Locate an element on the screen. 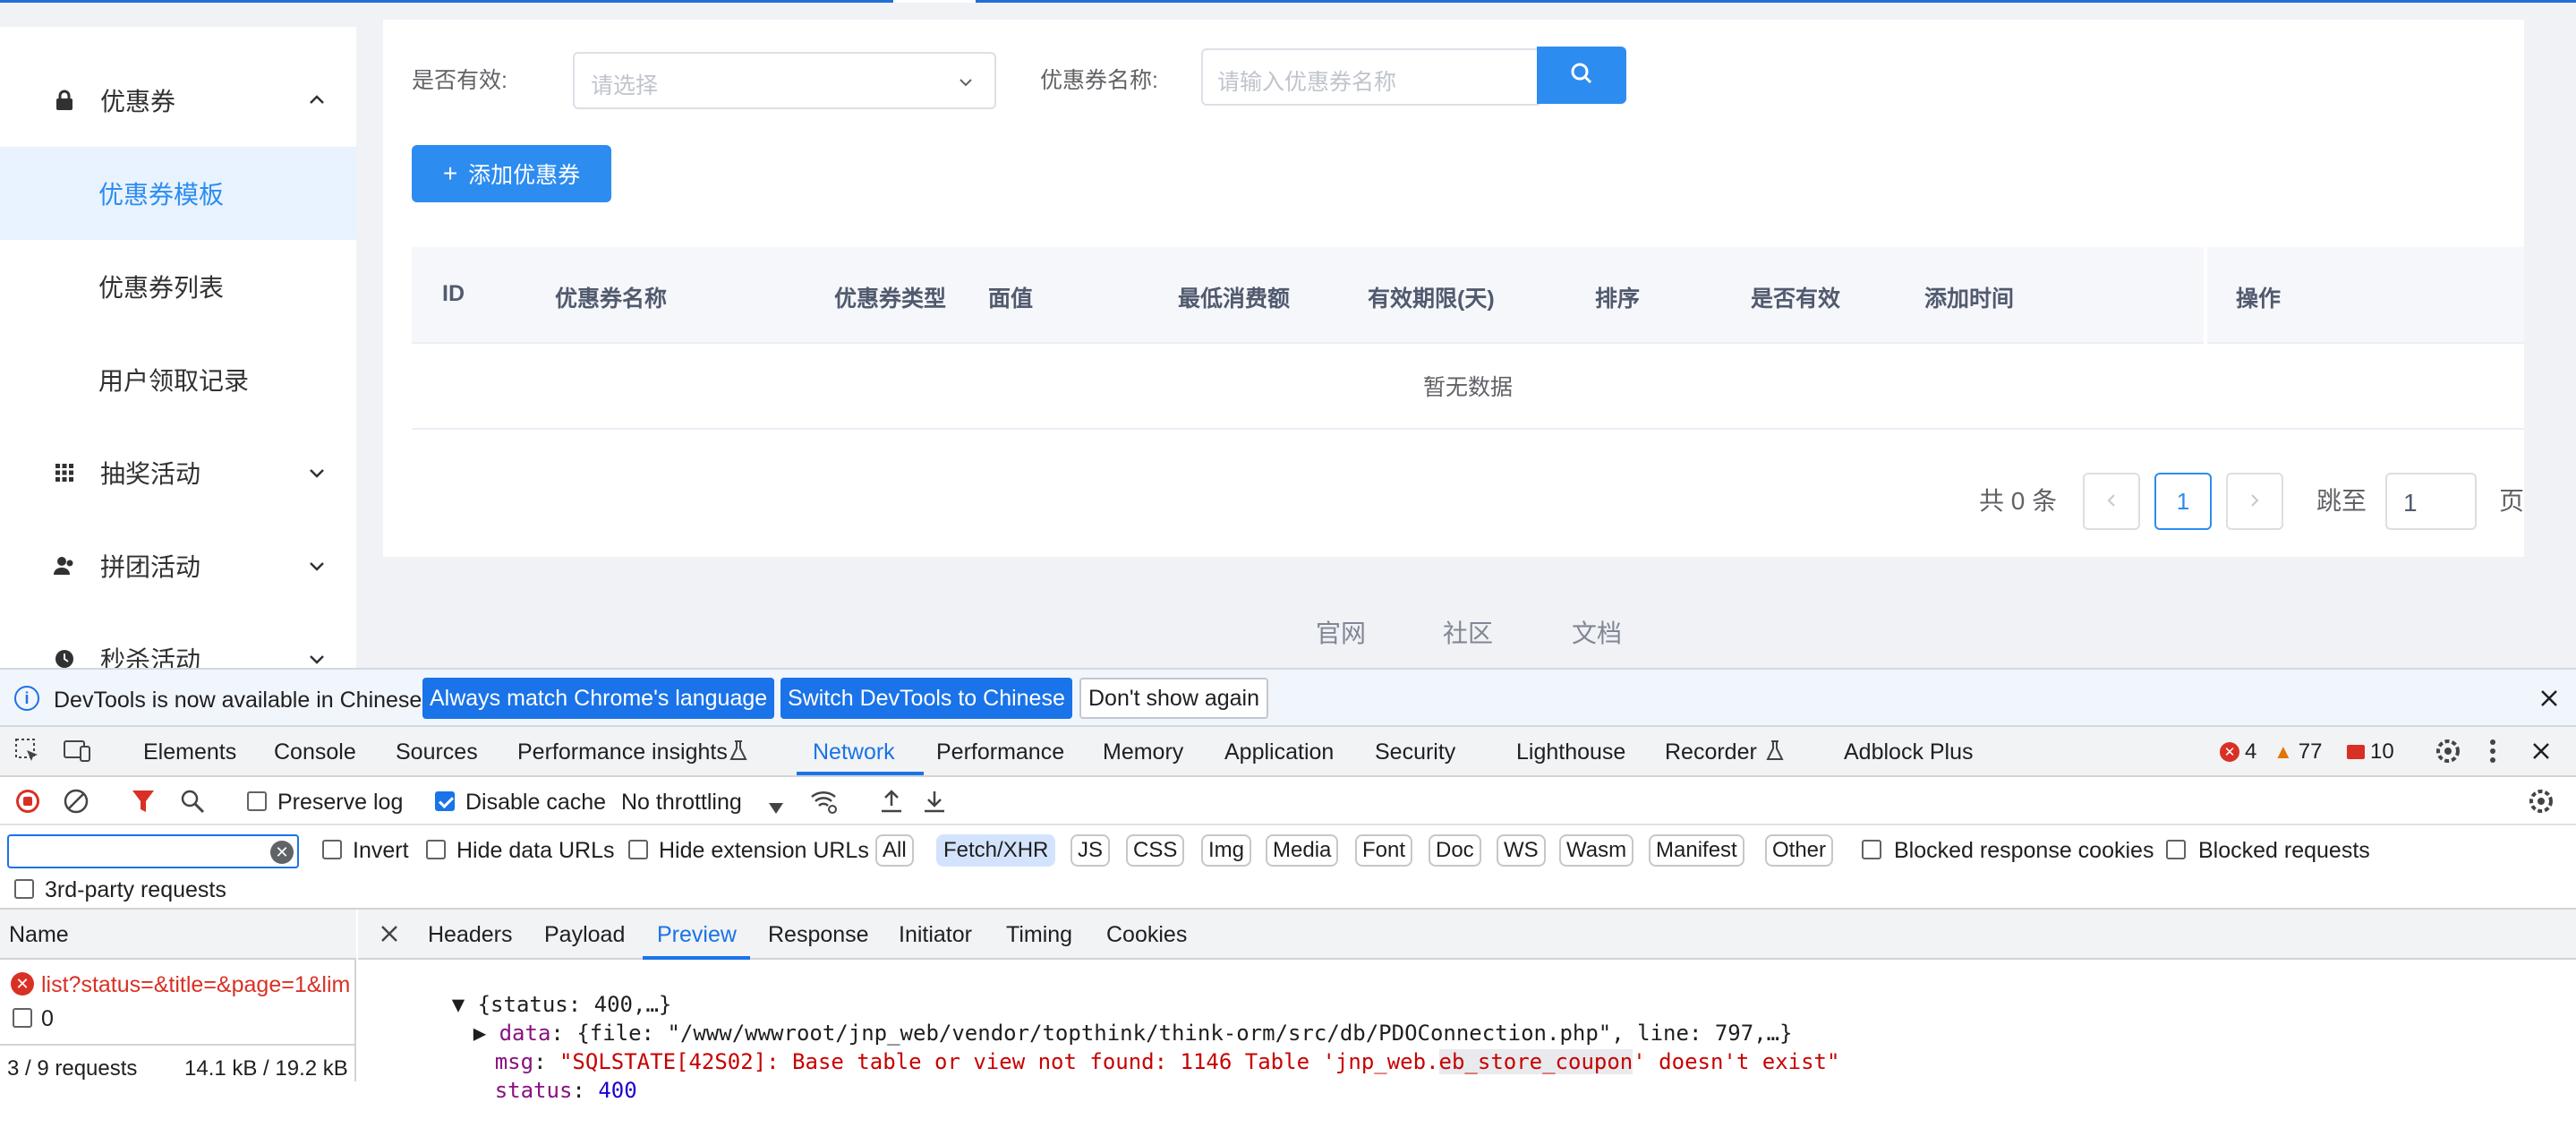  tab-initiator: Initiator is located at coordinates (935, 935).